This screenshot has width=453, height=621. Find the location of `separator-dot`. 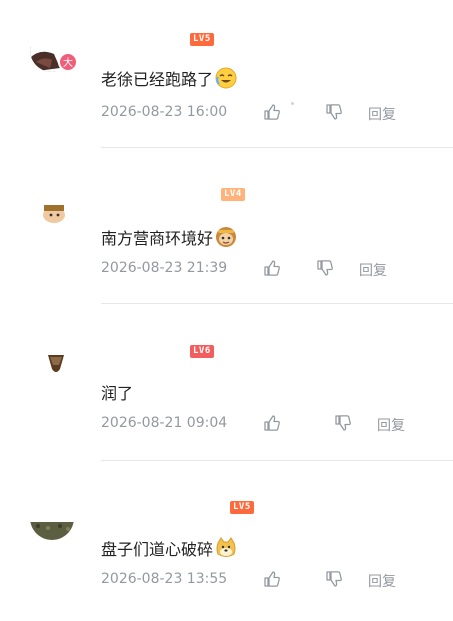

separator-dot is located at coordinates (292, 103).